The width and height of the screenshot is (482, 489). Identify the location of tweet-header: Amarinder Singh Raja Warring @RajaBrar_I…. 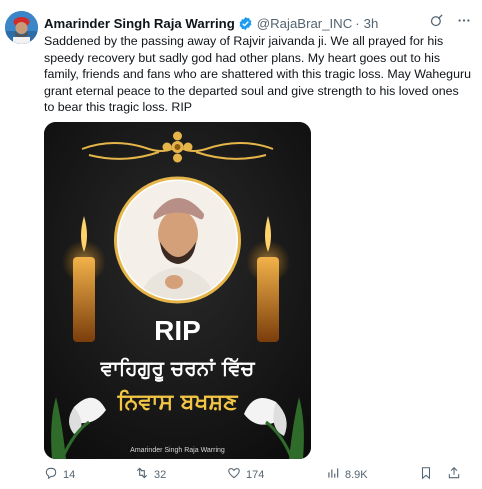
(258, 23).